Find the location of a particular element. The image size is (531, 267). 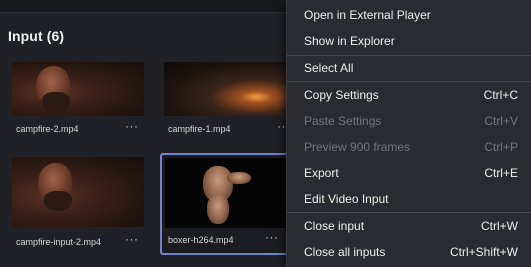

video-card-campfire-2: campfire-2.mp4 ··· is located at coordinates (78, 103).